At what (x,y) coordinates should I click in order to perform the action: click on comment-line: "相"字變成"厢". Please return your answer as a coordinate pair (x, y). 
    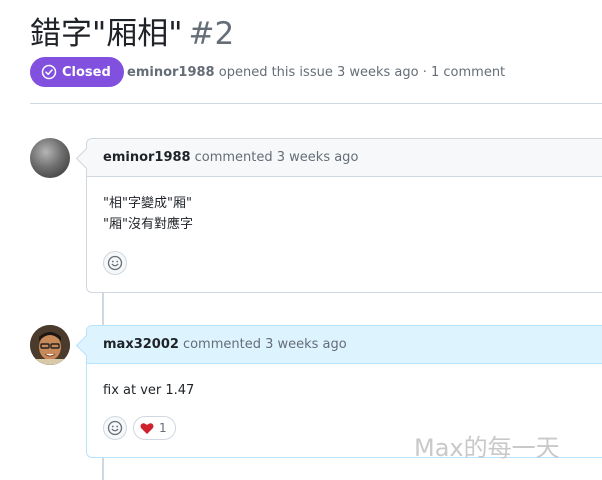
    Looking at the image, I should click on (147, 203).